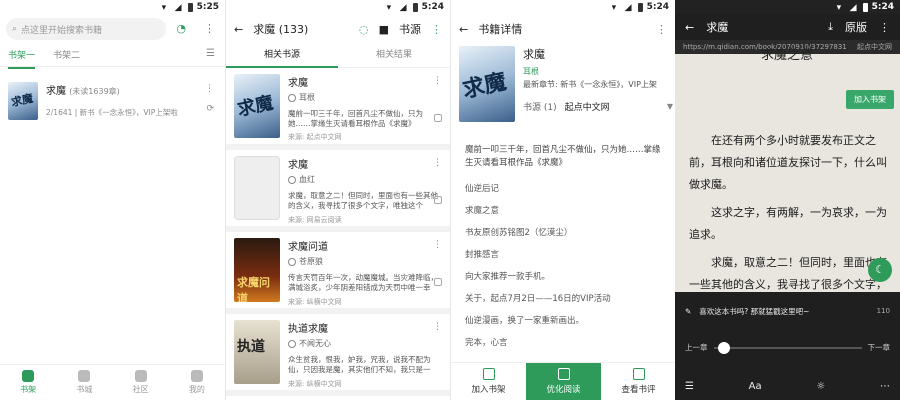 The height and width of the screenshot is (400, 900). What do you see at coordinates (788, 223) in the screenshot?
I see `paragraph: 这求之字，有两解，一为哀求，一为追求。` at bounding box center [788, 223].